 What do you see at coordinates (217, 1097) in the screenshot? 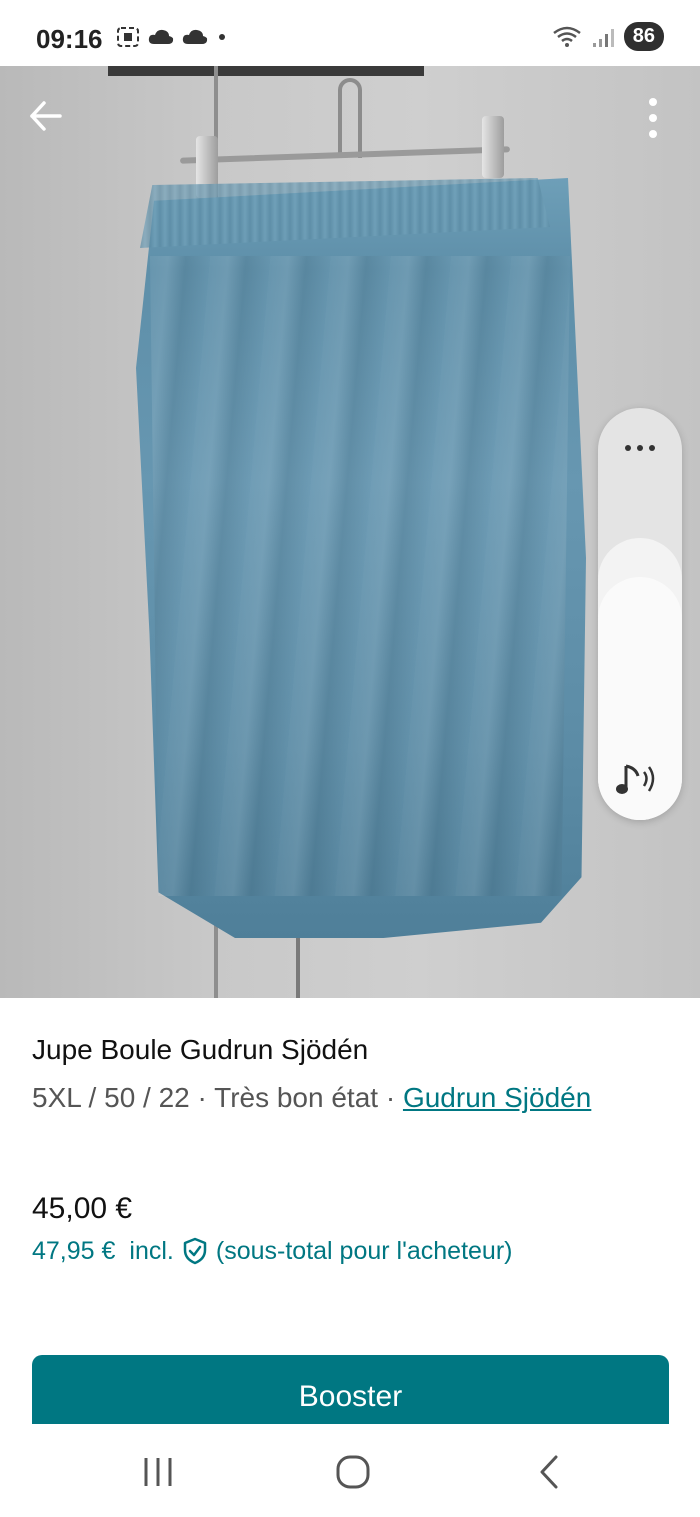
I see `item-attributes: 5XL / 50 / 22 · Très bon état ·` at bounding box center [217, 1097].